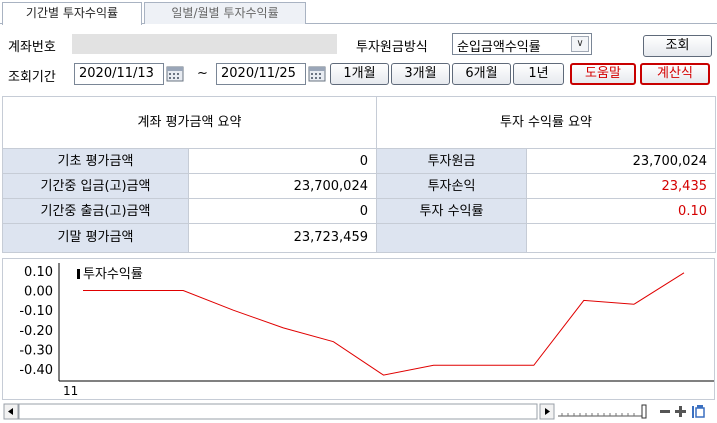  What do you see at coordinates (38, 272) in the screenshot?
I see `y-tick-label: 0.10` at bounding box center [38, 272].